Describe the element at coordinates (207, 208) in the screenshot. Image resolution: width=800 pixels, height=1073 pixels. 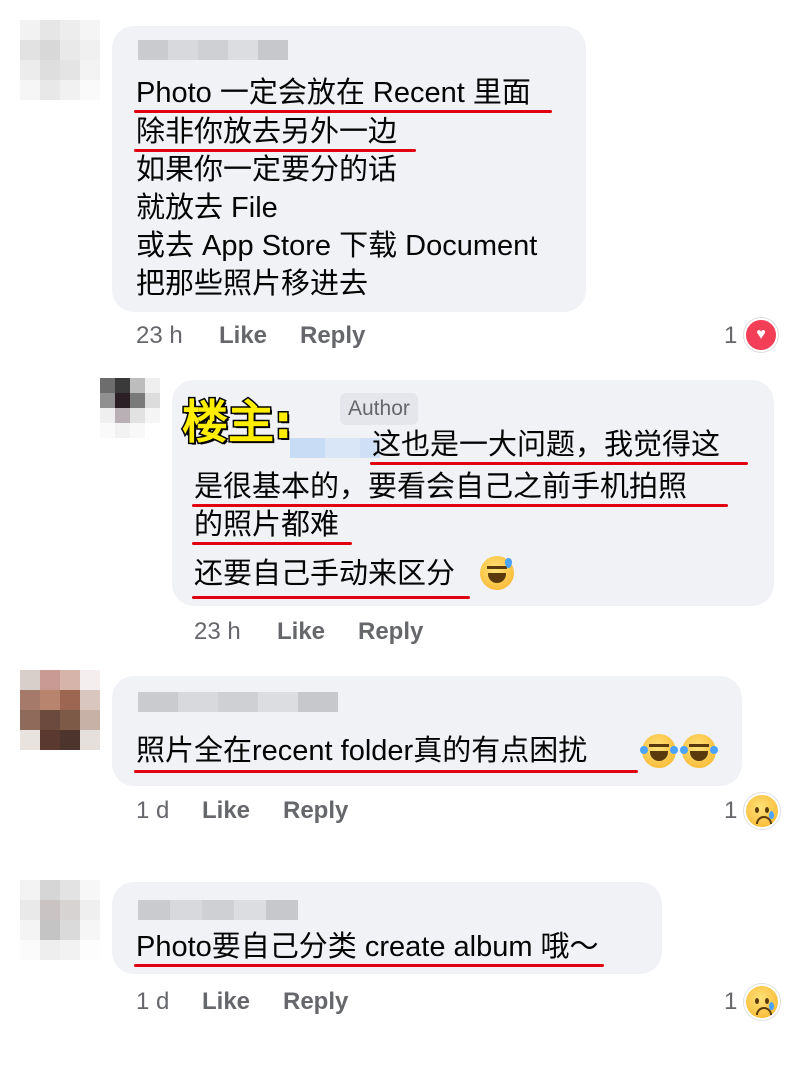
I see `comment-text-line: 就放去 File` at that location.